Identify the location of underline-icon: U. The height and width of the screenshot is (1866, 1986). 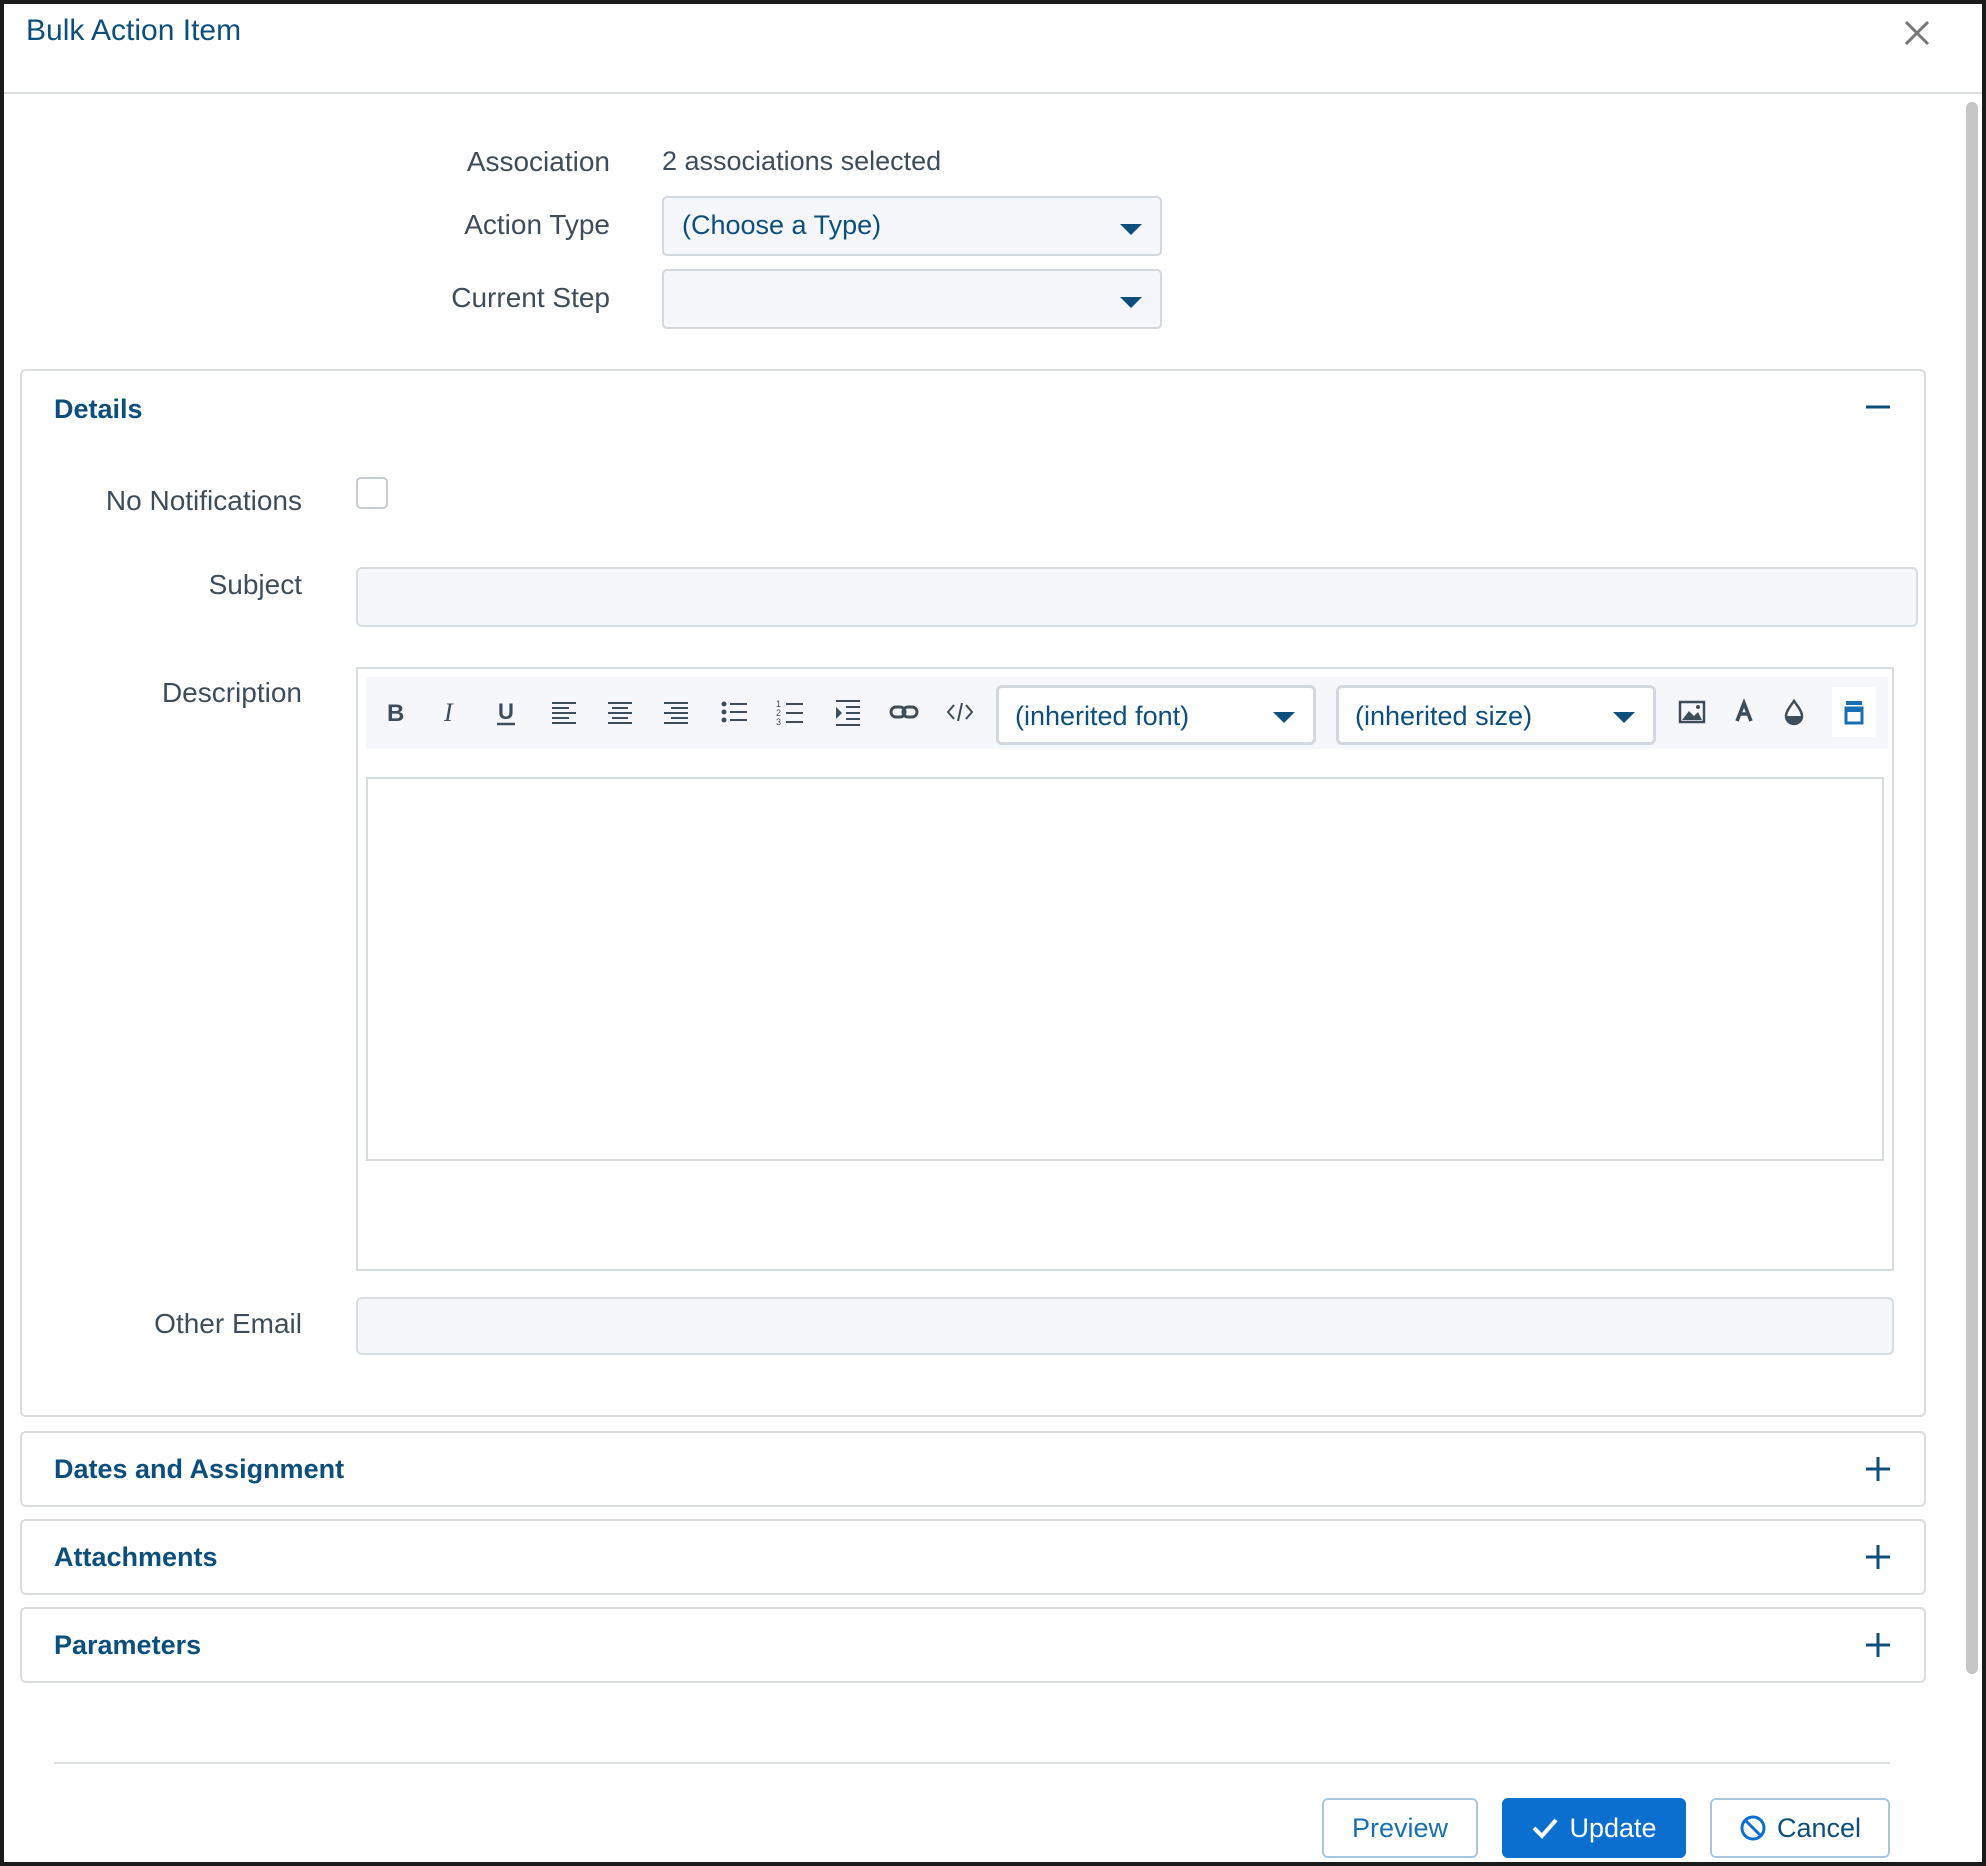
(506, 712).